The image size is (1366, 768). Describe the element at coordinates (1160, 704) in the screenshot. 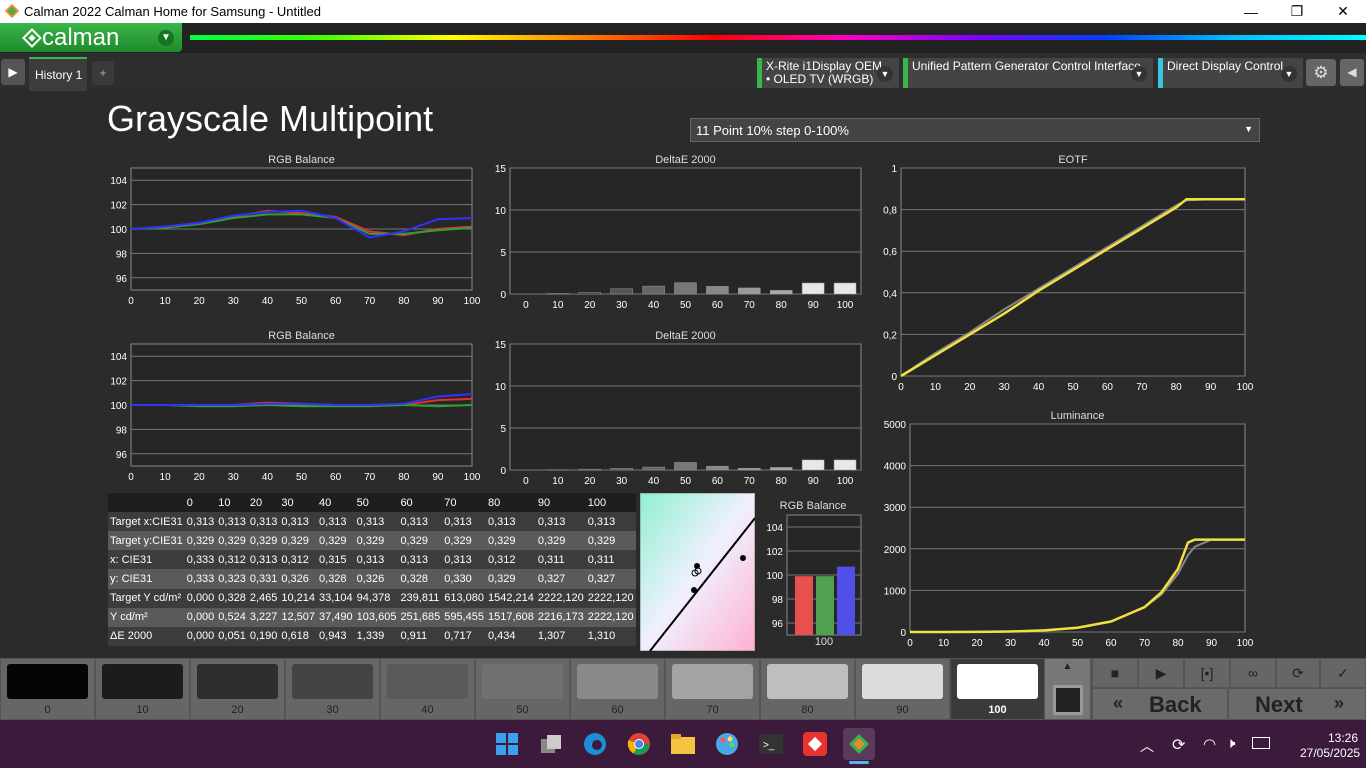

I see `back-button: « Back` at that location.